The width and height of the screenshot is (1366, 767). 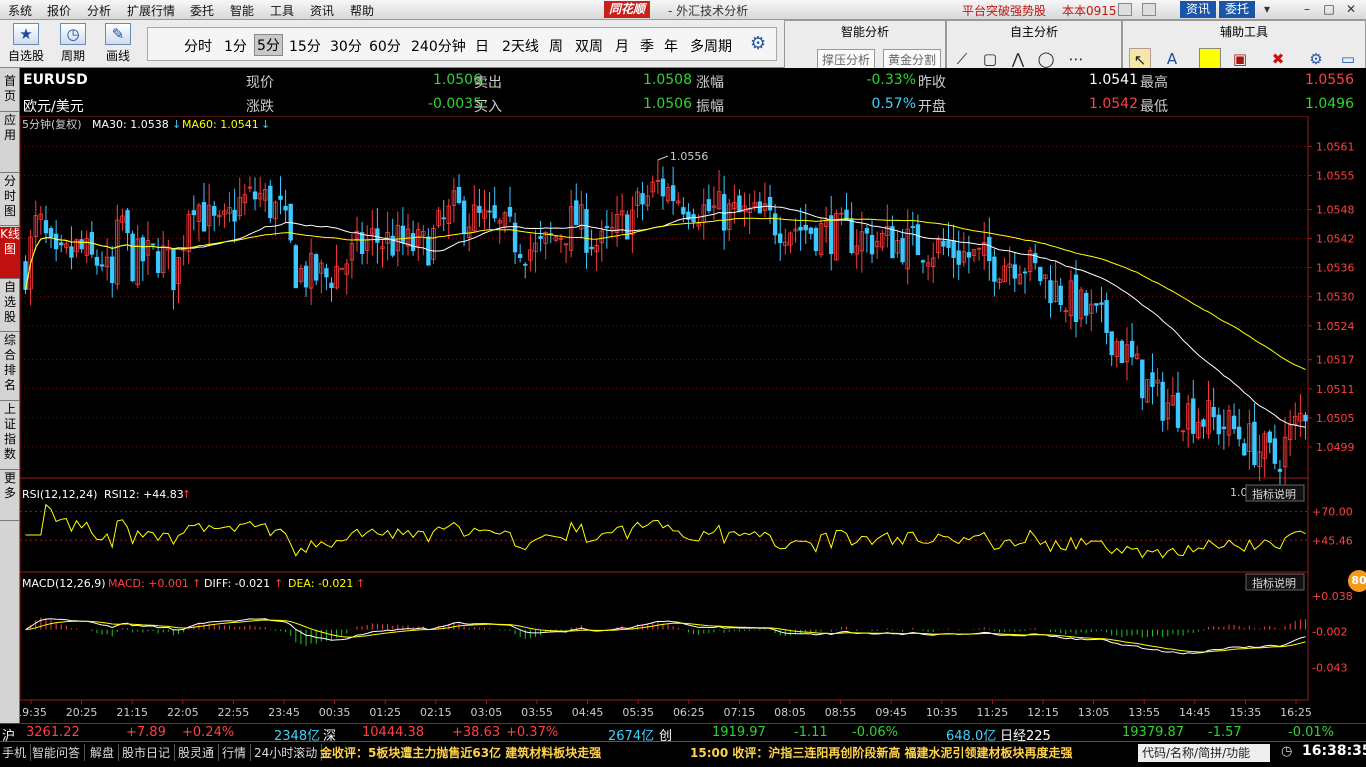 I want to click on period-month: 月, so click(x=622, y=46).